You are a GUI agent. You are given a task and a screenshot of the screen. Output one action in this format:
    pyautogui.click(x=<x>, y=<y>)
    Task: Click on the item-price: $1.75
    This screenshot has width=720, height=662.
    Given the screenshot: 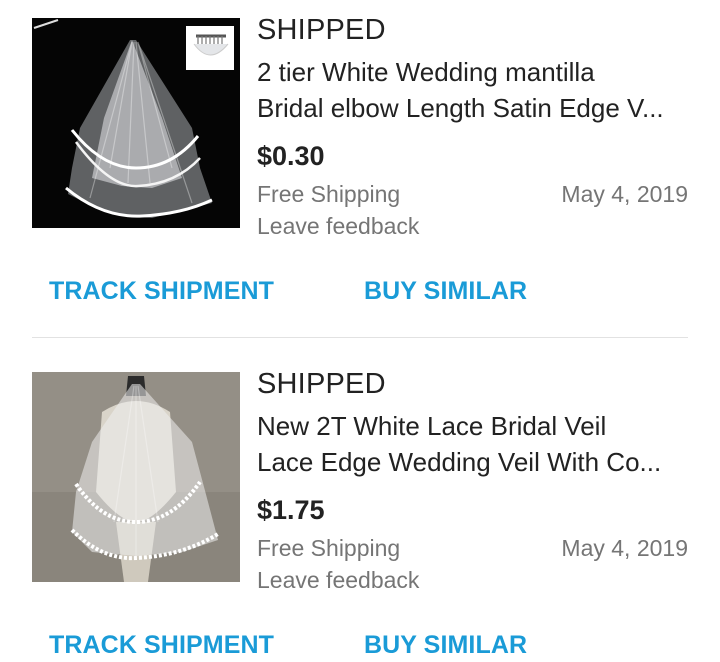 What is the action you would take?
    pyautogui.click(x=291, y=510)
    